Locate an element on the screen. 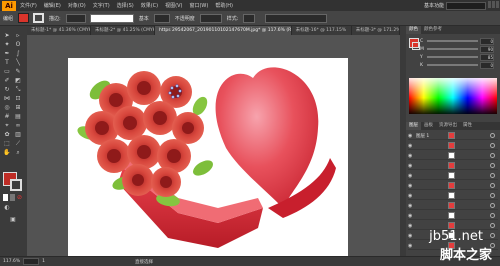  brush-dropdown is located at coordinates (161, 18).